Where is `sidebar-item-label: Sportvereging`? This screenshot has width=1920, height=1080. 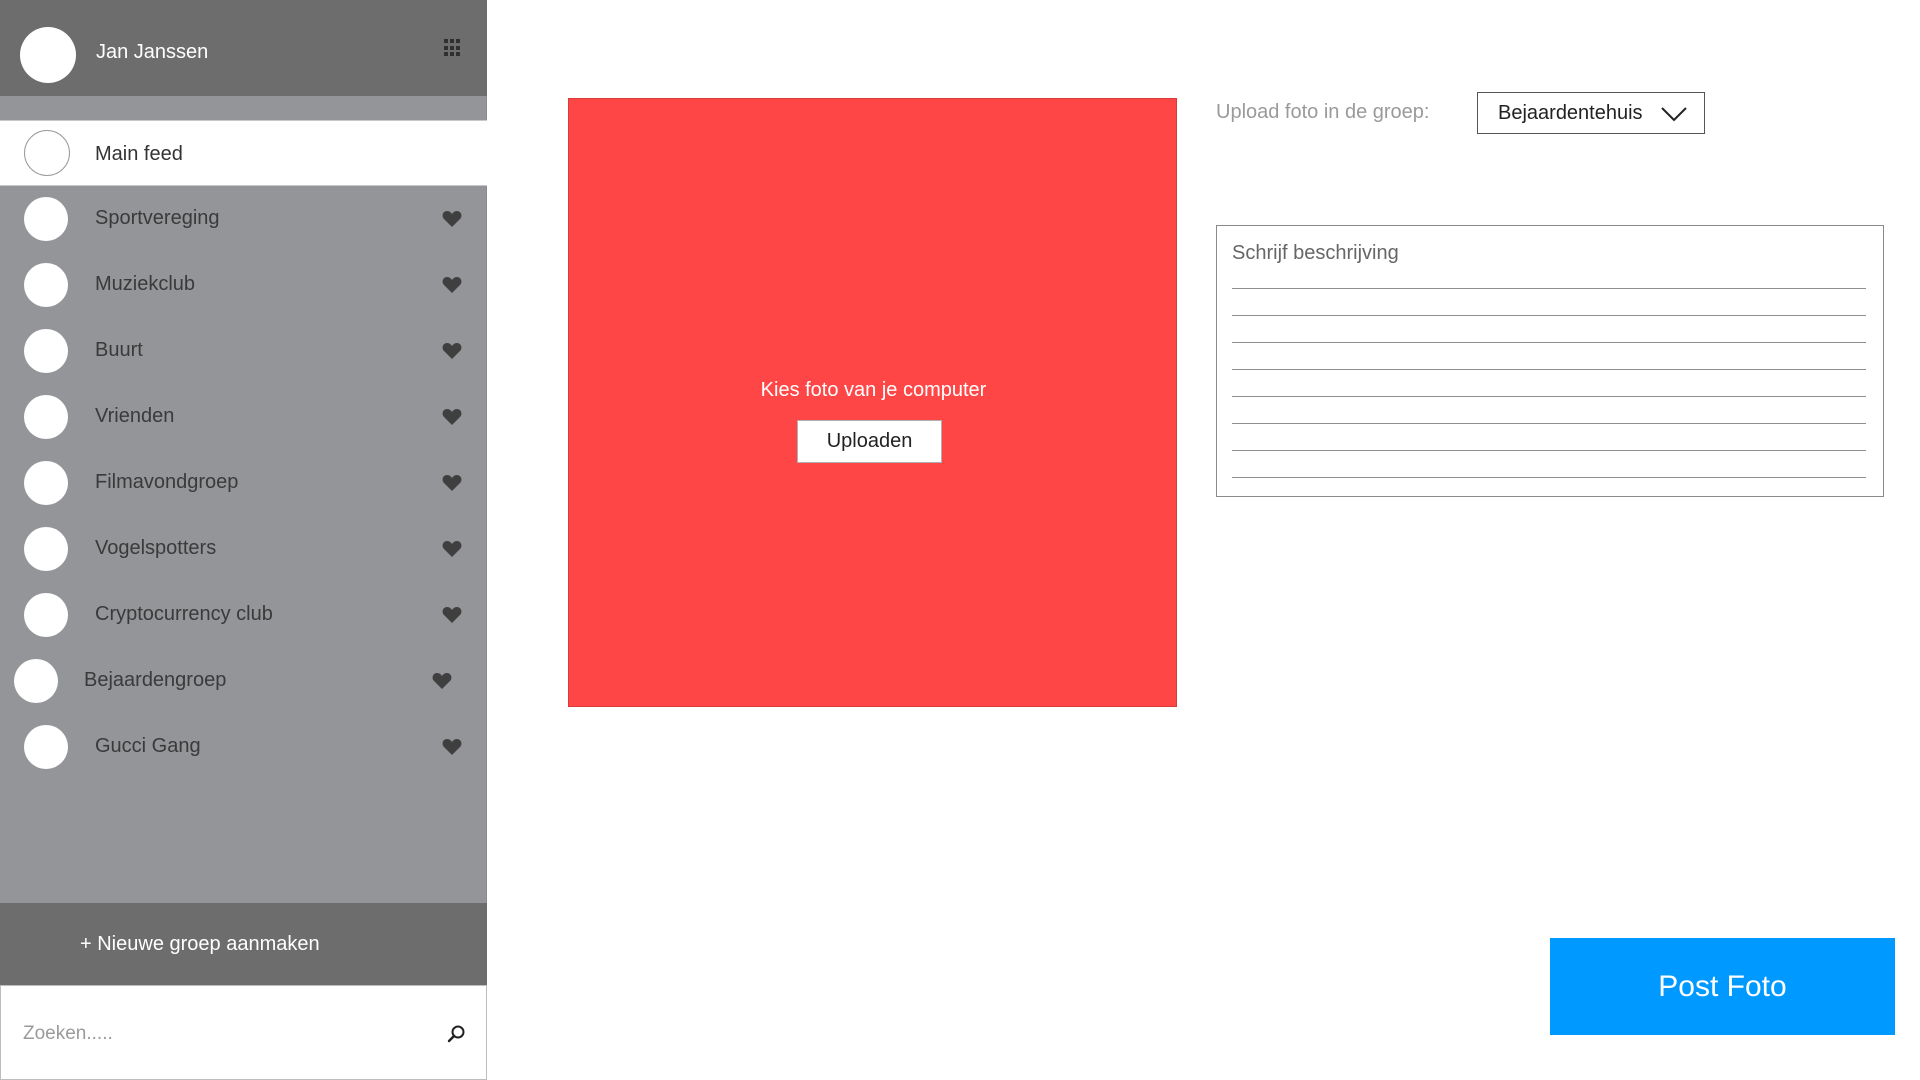
sidebar-item-label: Sportvereging is located at coordinates (157, 218).